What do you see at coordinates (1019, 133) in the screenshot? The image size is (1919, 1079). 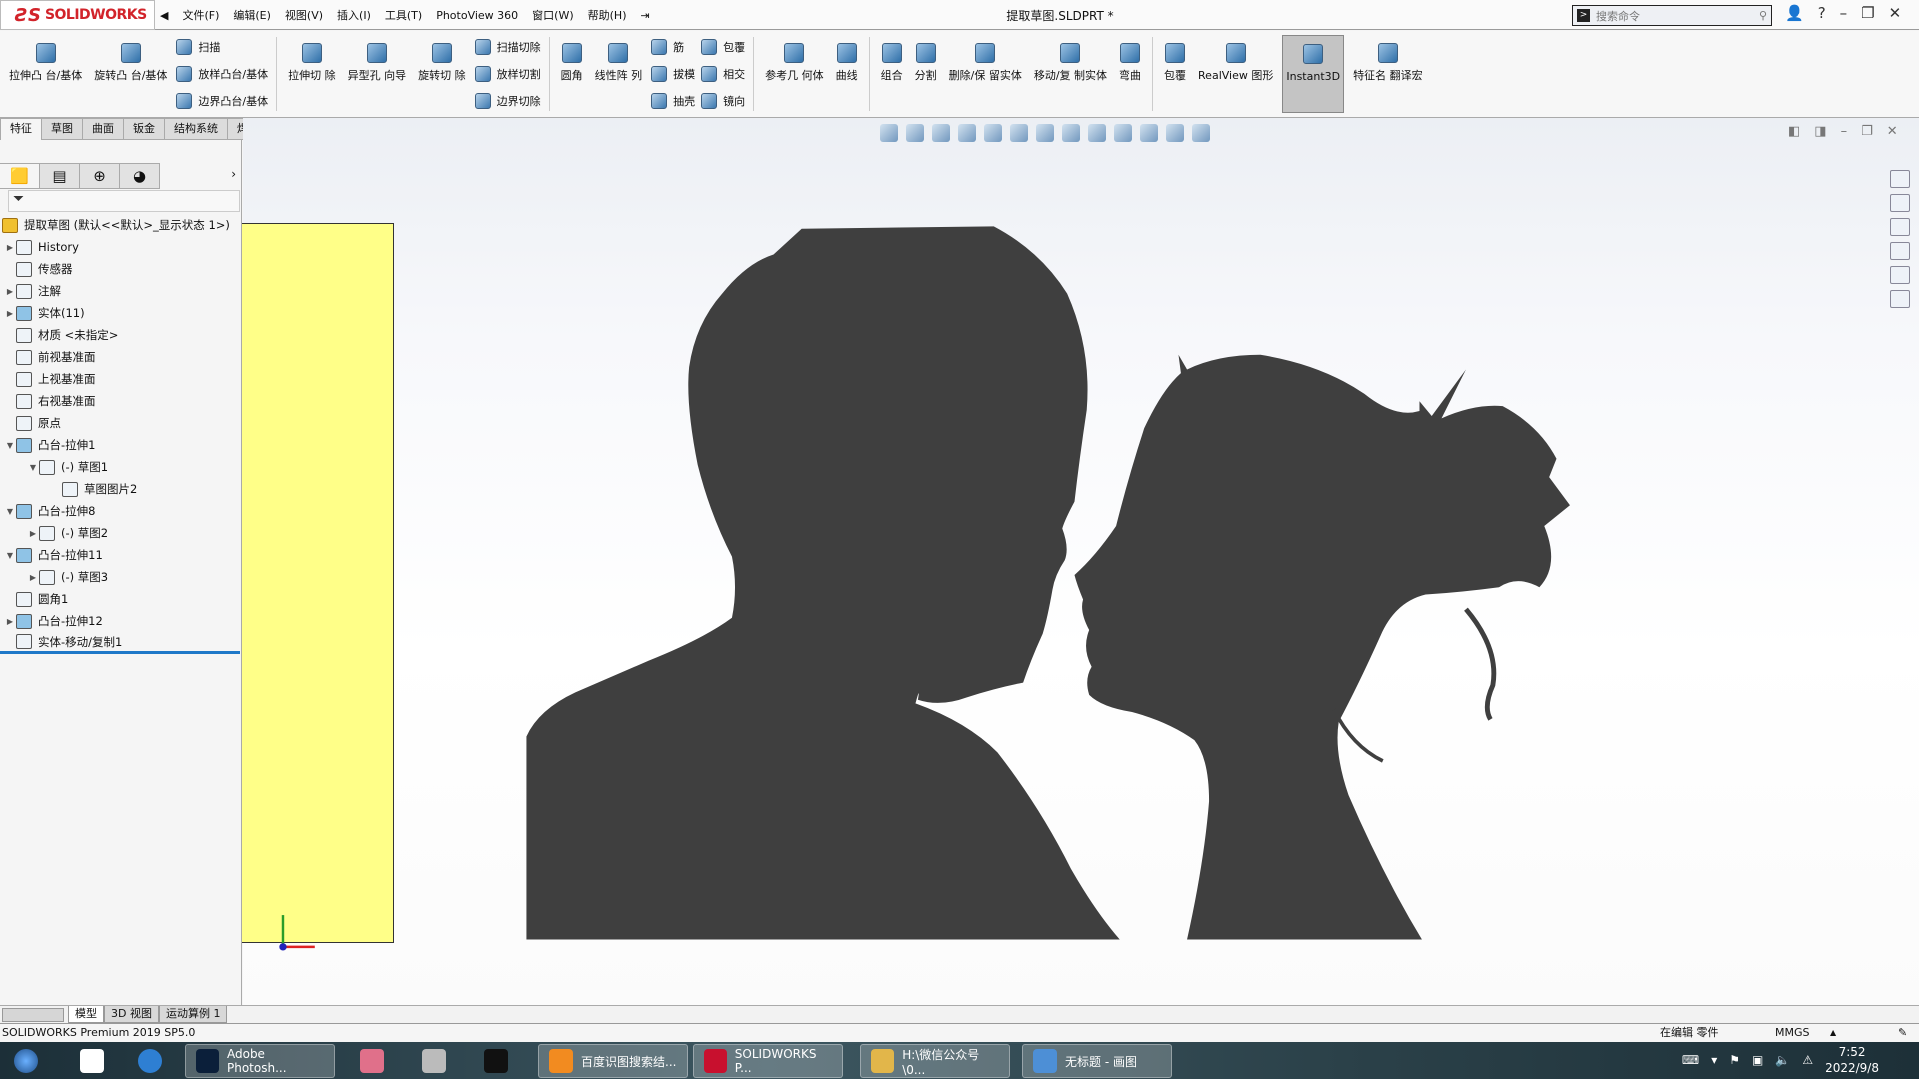 I see `dynamic-annotation-icon` at bounding box center [1019, 133].